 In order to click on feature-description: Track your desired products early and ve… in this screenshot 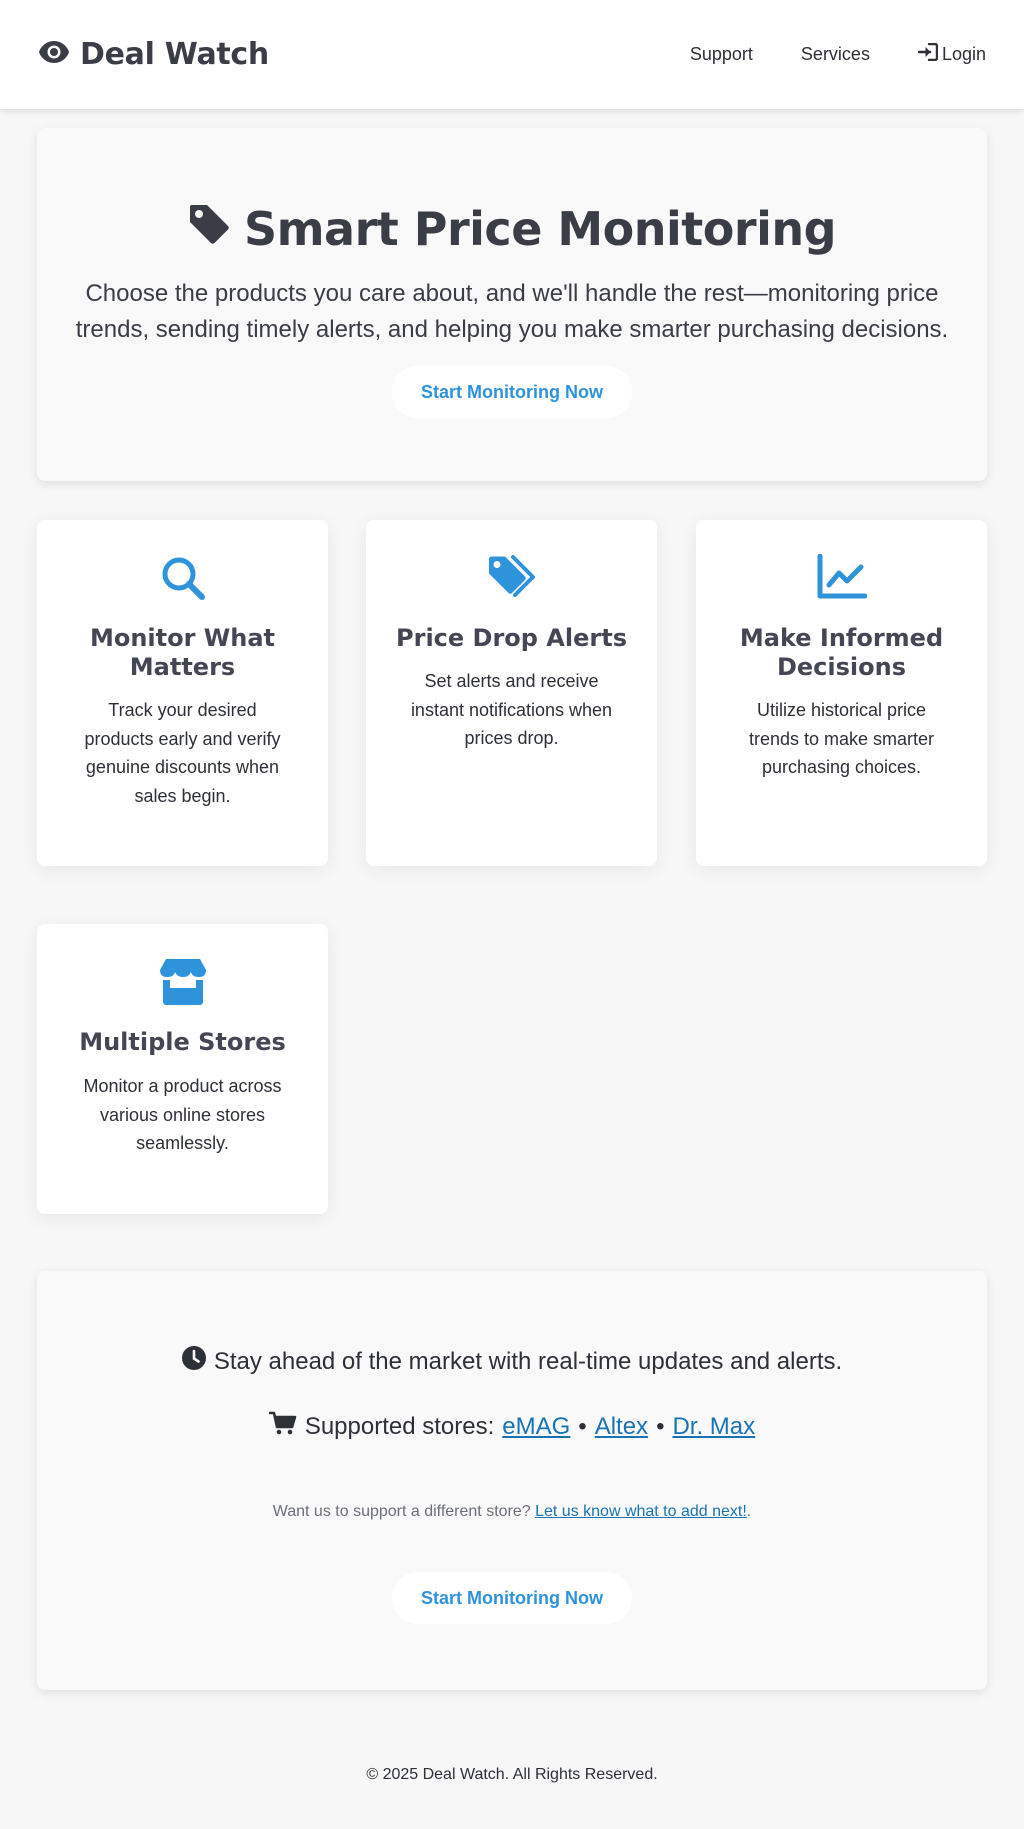, I will do `click(182, 753)`.